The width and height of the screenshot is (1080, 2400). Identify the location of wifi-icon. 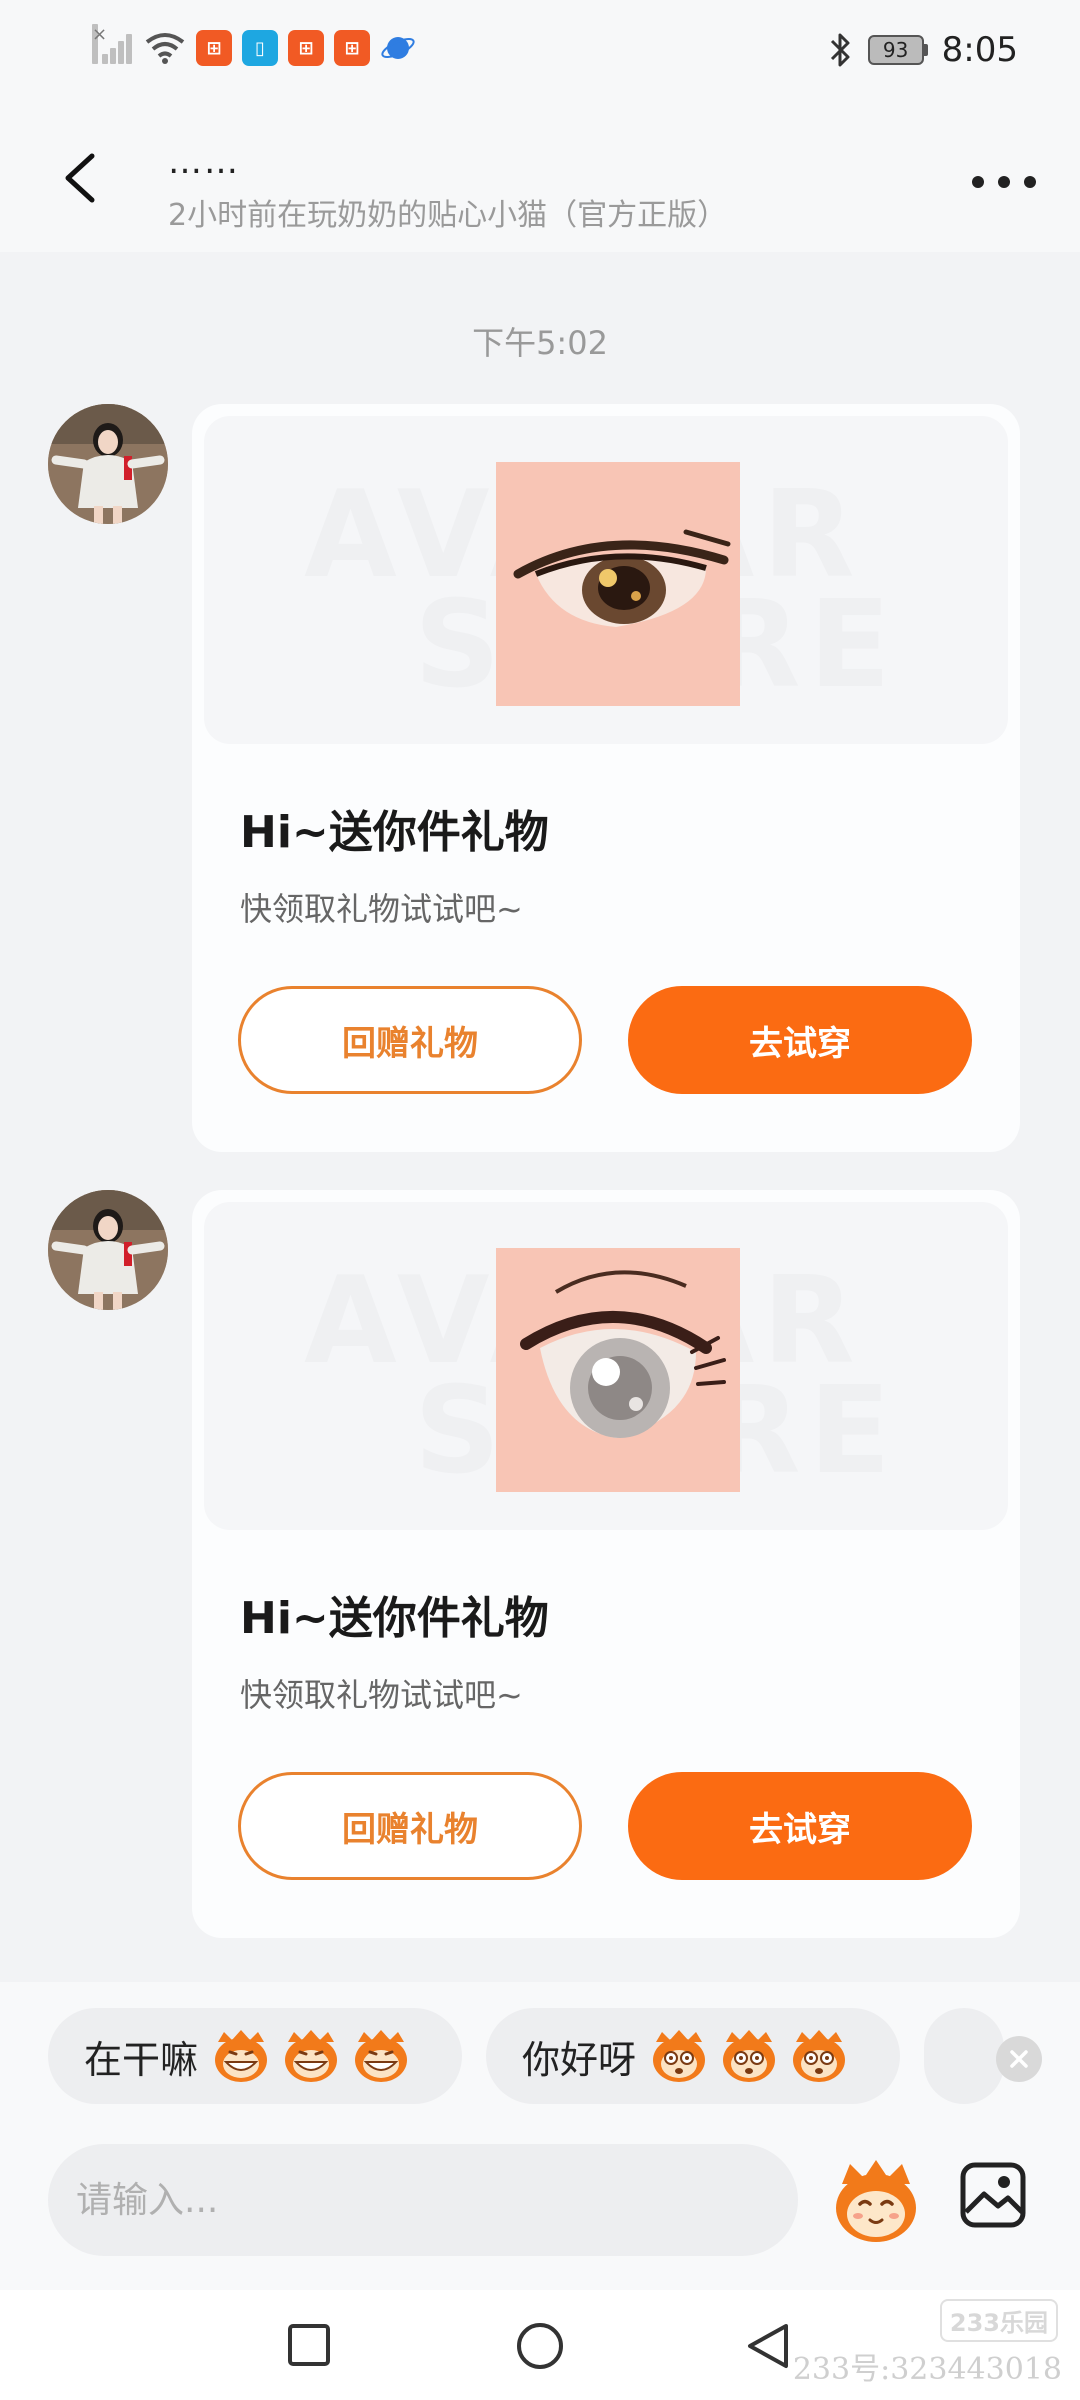
(165, 48).